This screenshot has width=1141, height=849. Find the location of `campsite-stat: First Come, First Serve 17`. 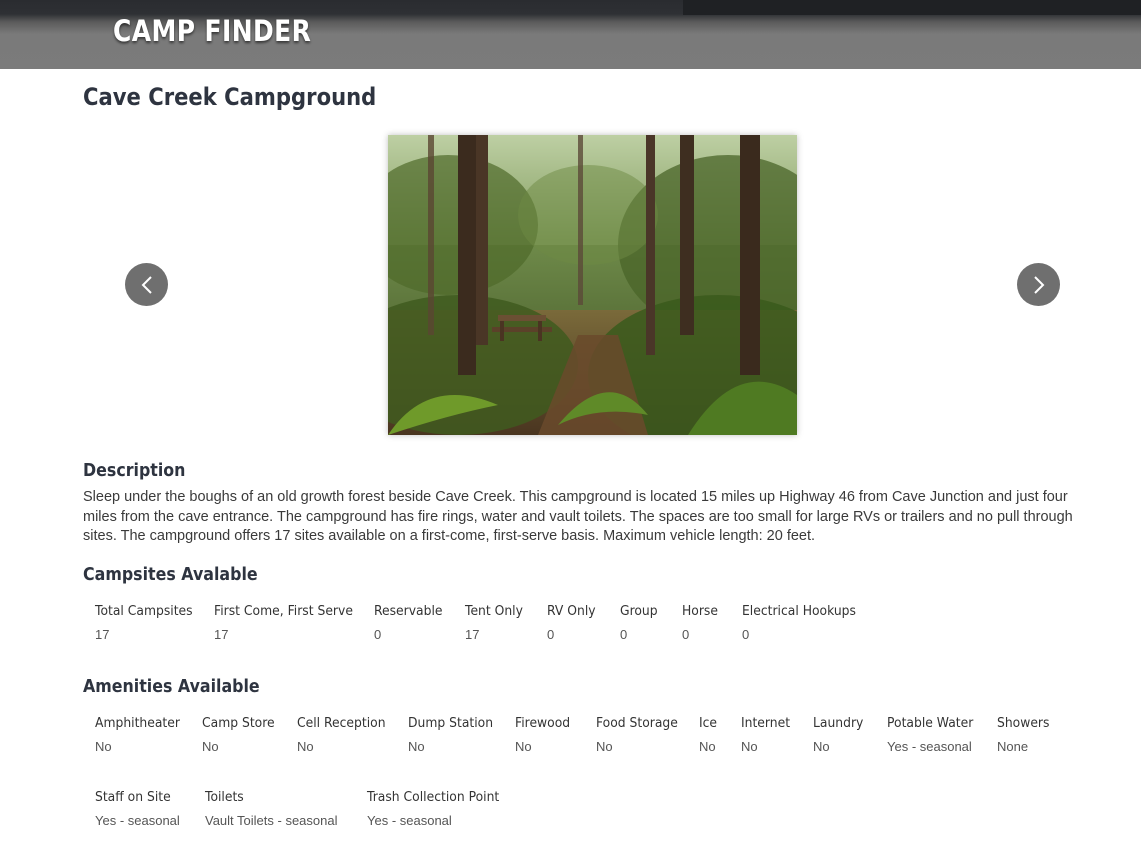

campsite-stat: First Come, First Serve 17 is located at coordinates (294, 623).